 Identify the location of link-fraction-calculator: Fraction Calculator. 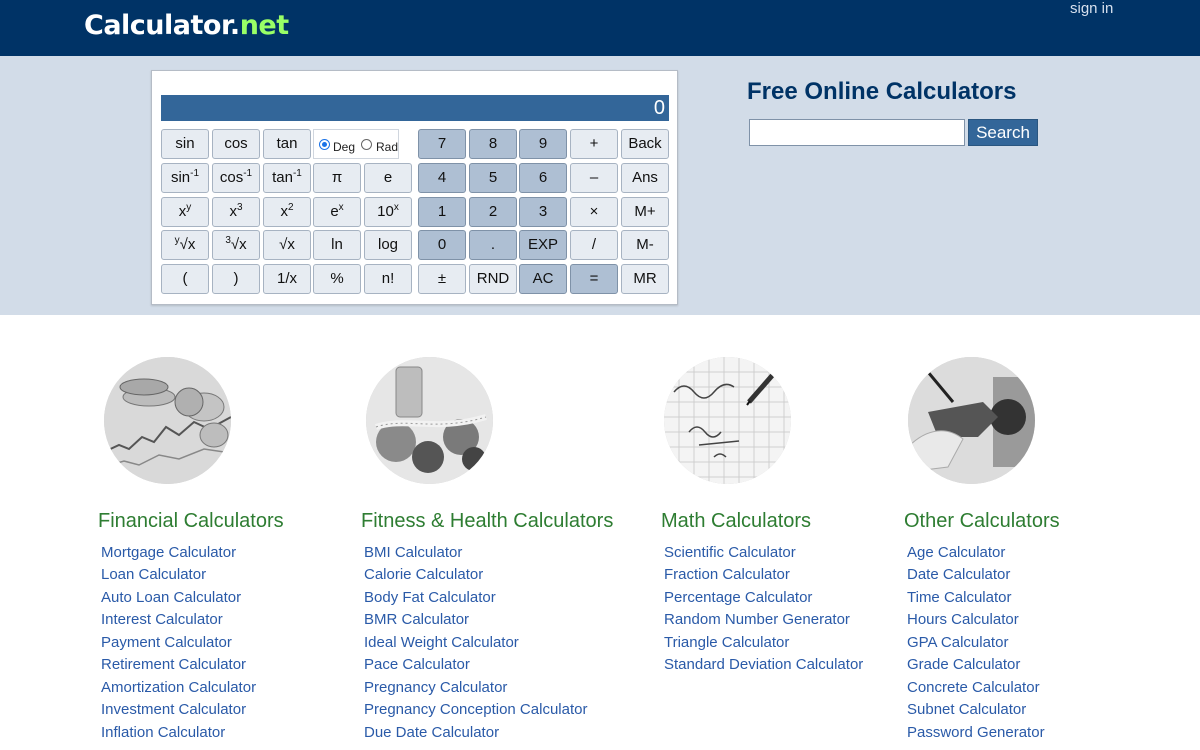
(727, 574).